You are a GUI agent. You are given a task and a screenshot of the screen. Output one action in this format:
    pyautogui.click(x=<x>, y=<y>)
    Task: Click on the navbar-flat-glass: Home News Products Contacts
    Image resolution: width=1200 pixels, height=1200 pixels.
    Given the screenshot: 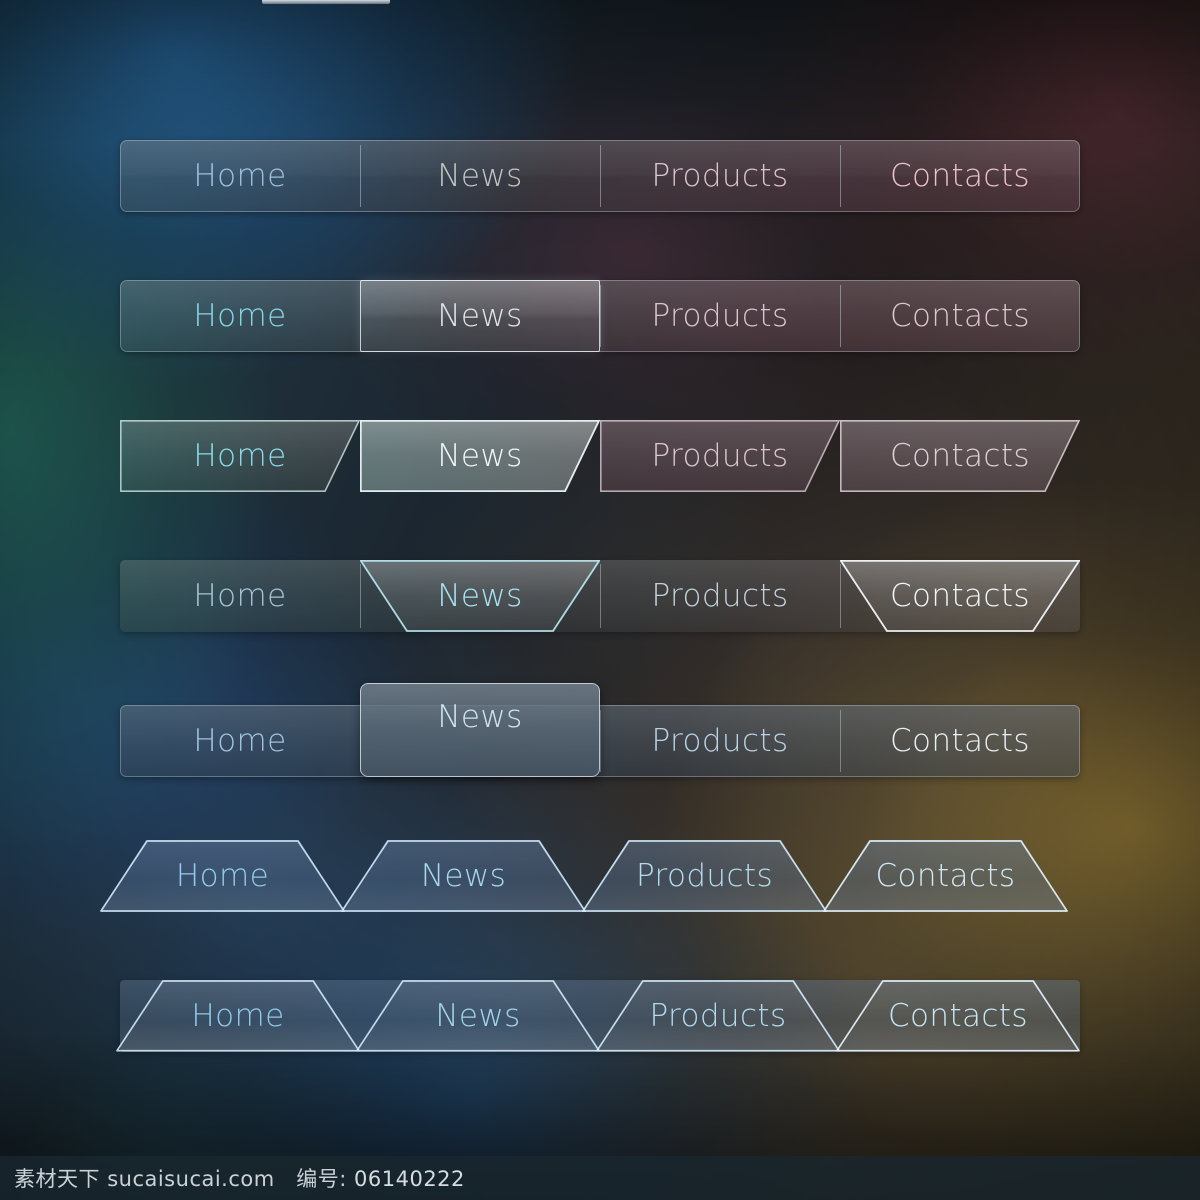 What is the action you would take?
    pyautogui.click(x=600, y=176)
    